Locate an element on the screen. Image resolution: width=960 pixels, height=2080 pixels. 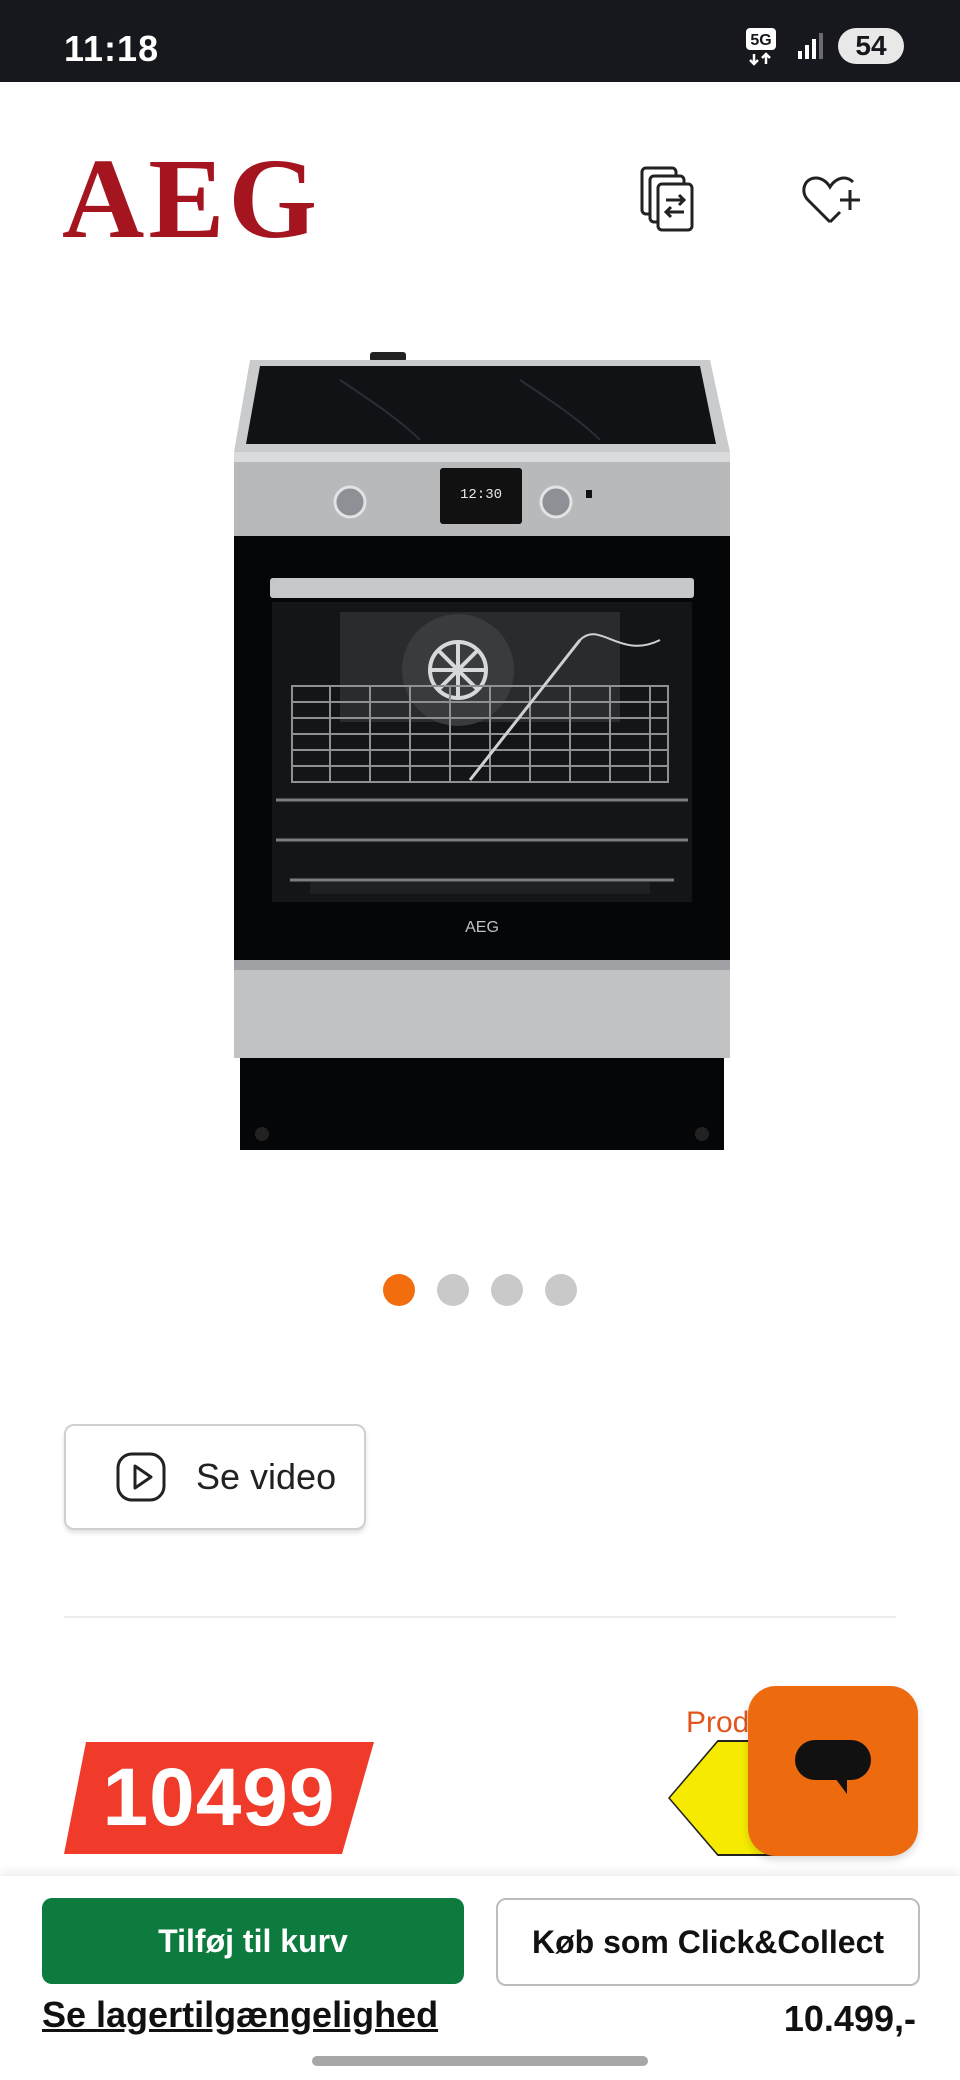
wishlist-add-icon is located at coordinates (831, 200).